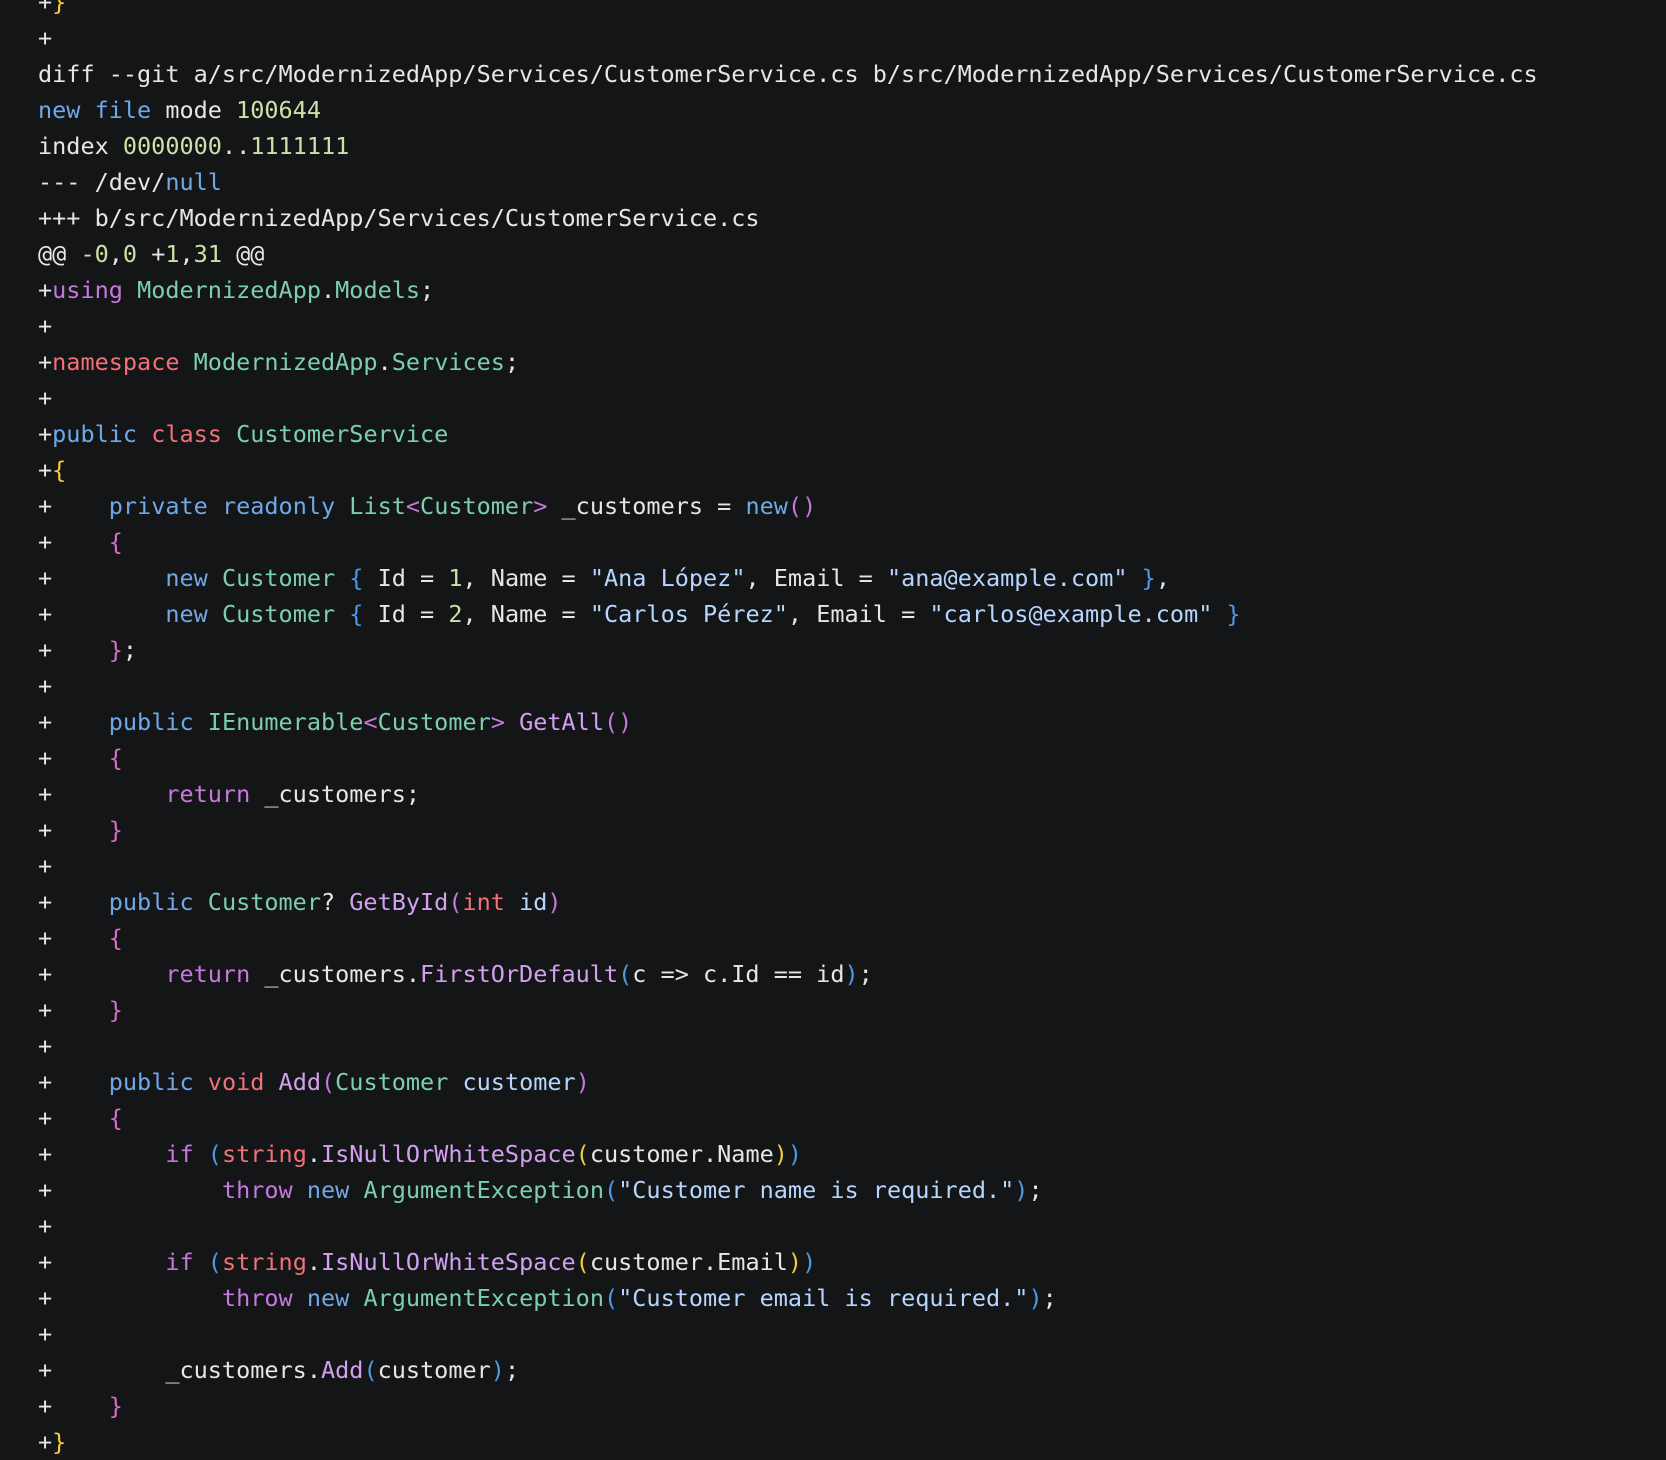 The image size is (1666, 1460). Describe the element at coordinates (802, 506) in the screenshot. I see `code-token: ()` at that location.